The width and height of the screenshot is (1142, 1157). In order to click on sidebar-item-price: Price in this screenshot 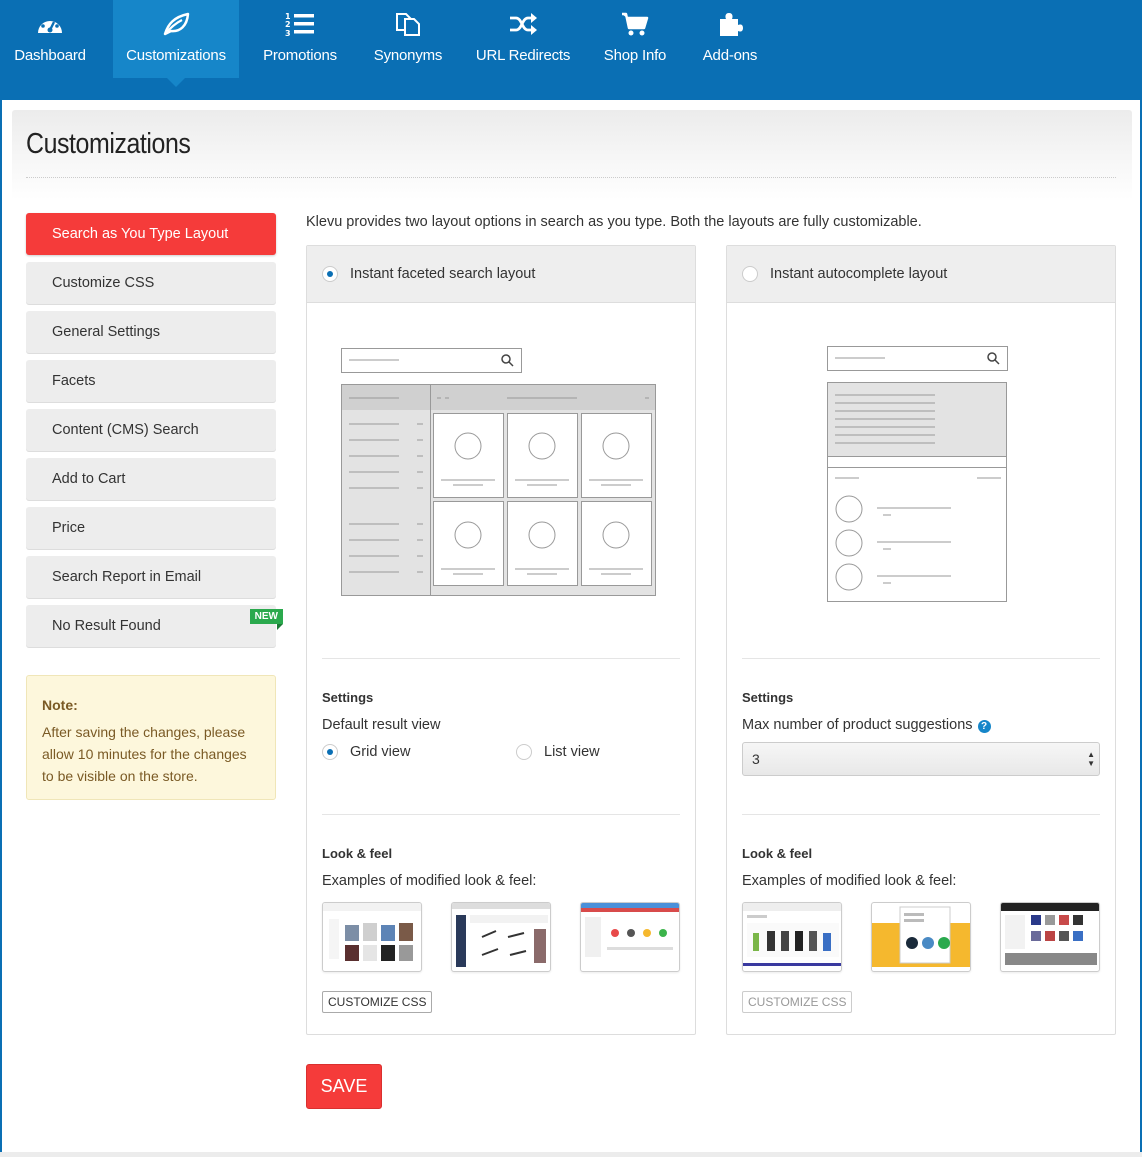, I will do `click(151, 528)`.